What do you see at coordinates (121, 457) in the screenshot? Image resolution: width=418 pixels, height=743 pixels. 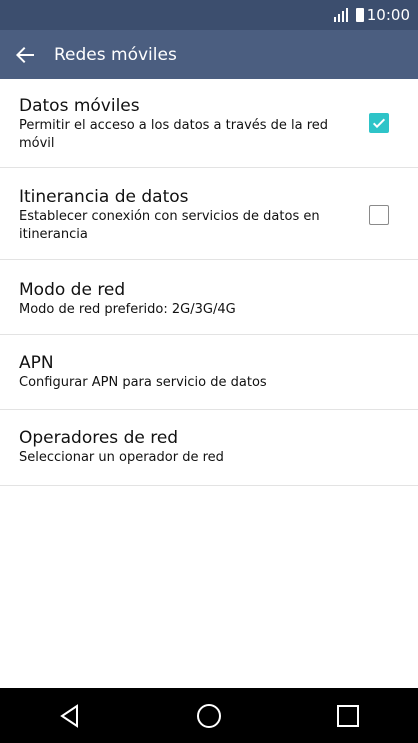 I see `setting-subtitle: Seleccionar un operador de red` at bounding box center [121, 457].